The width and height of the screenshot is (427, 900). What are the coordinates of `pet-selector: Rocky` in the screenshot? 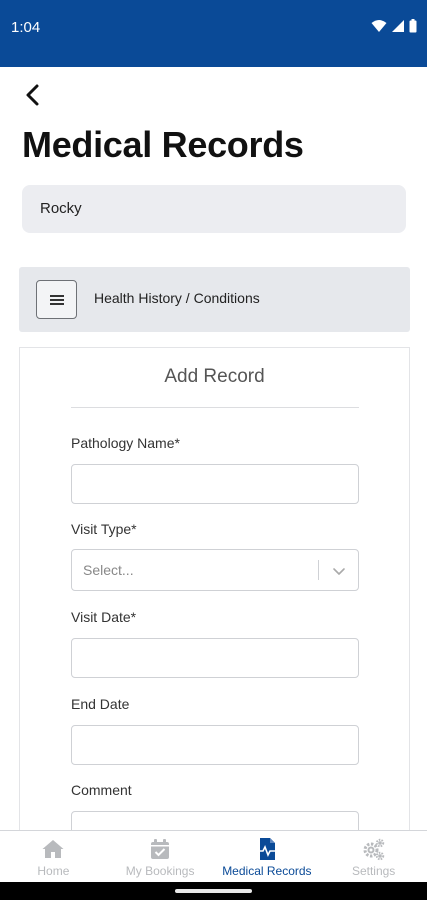 It's located at (214, 209).